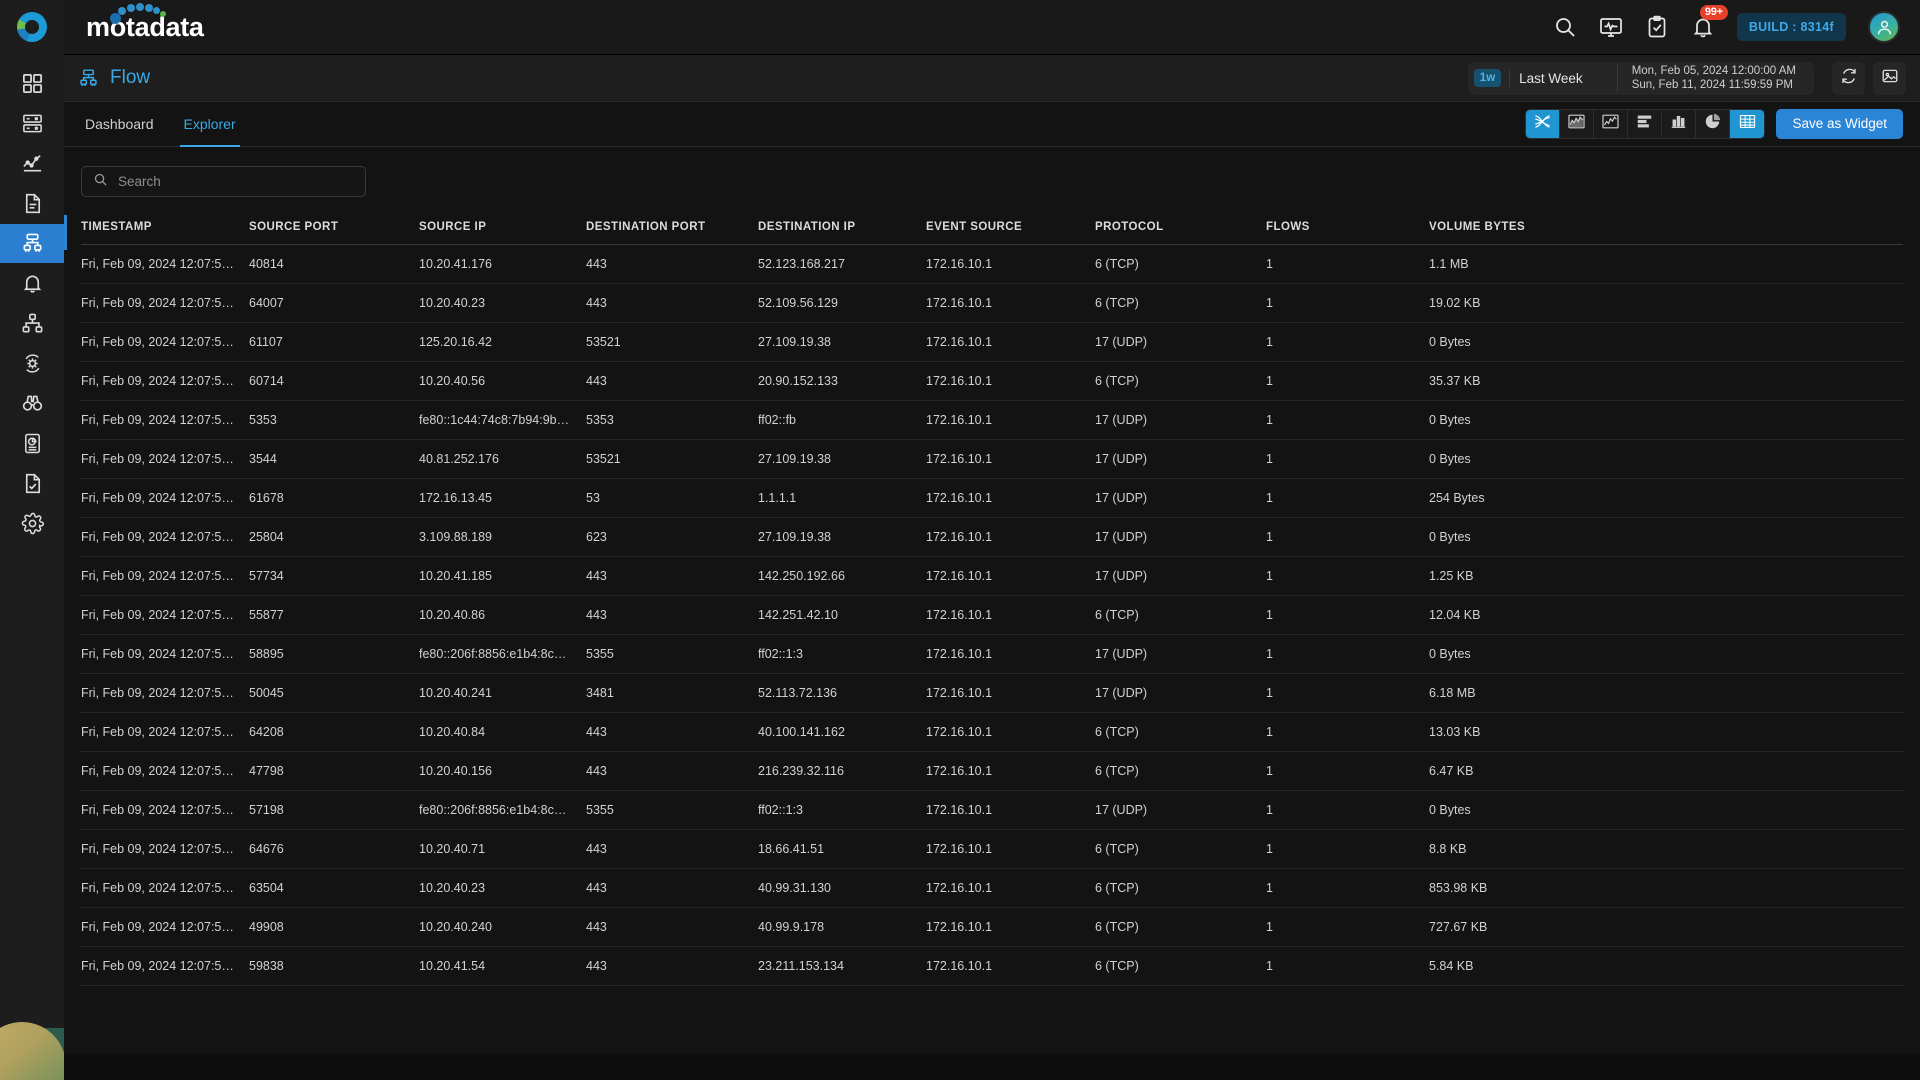 The image size is (1920, 1080). What do you see at coordinates (130, 77) in the screenshot?
I see `page-title: Flow` at bounding box center [130, 77].